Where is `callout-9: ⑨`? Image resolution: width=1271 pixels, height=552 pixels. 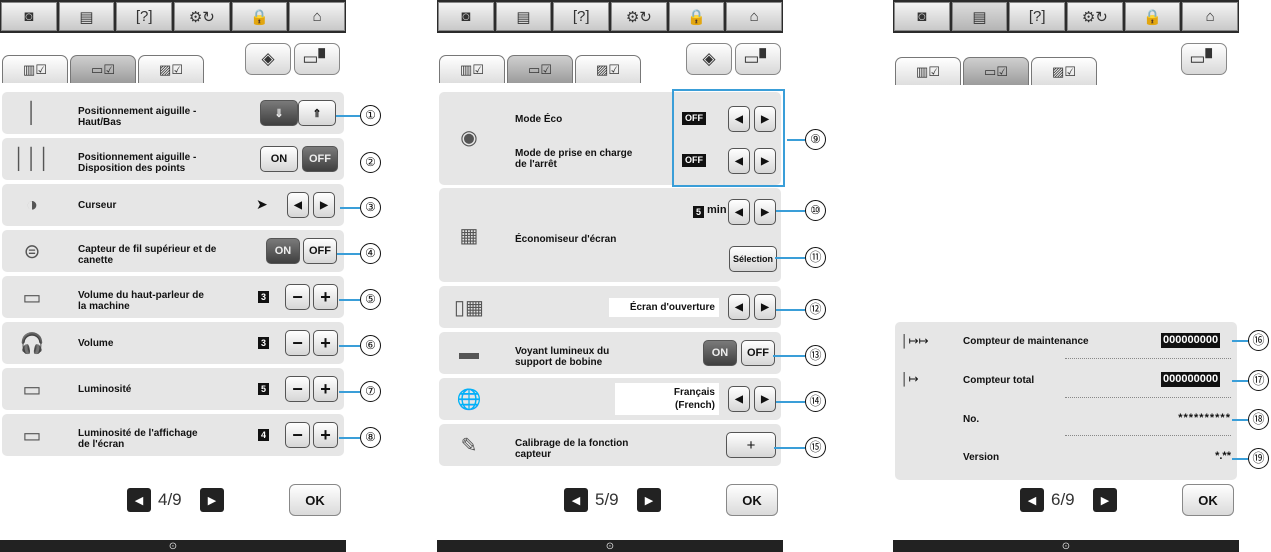 callout-9: ⑨ is located at coordinates (815, 139).